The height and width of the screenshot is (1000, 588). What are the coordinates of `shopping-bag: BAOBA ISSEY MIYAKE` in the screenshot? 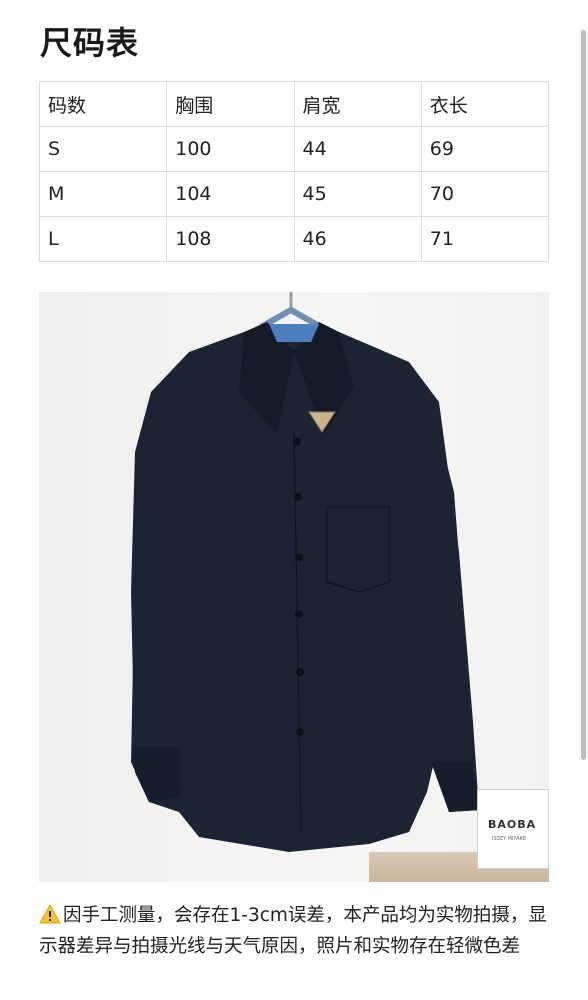 It's located at (513, 829).